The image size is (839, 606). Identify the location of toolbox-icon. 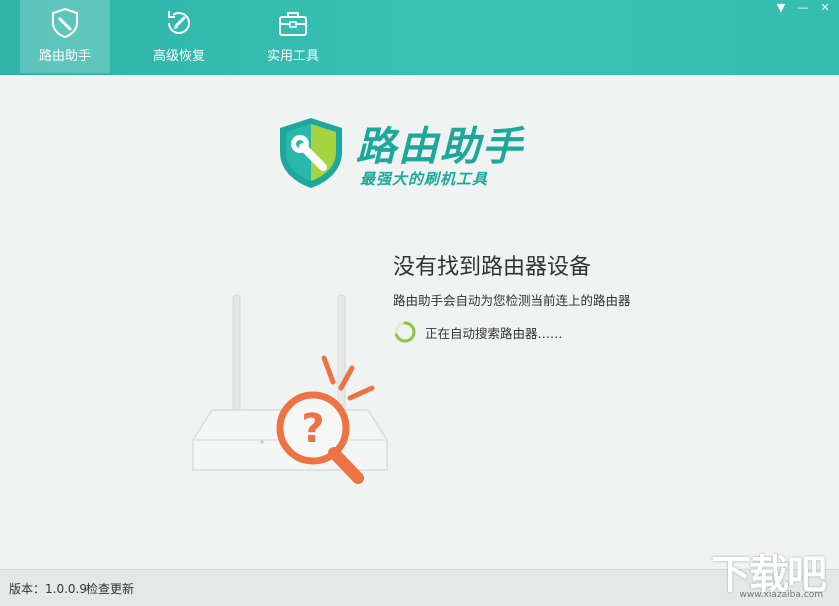
(293, 24).